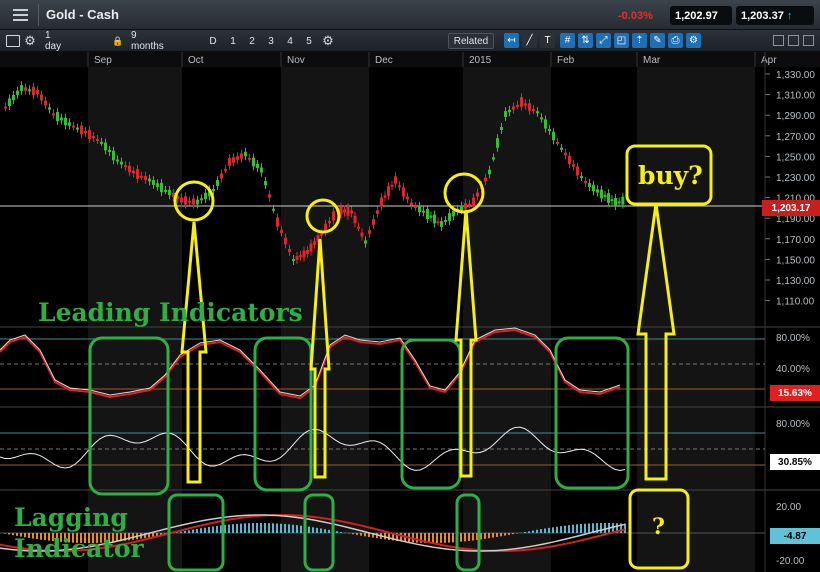 The image size is (820, 572). What do you see at coordinates (290, 41) in the screenshot?
I see `period-button-4: 4` at bounding box center [290, 41].